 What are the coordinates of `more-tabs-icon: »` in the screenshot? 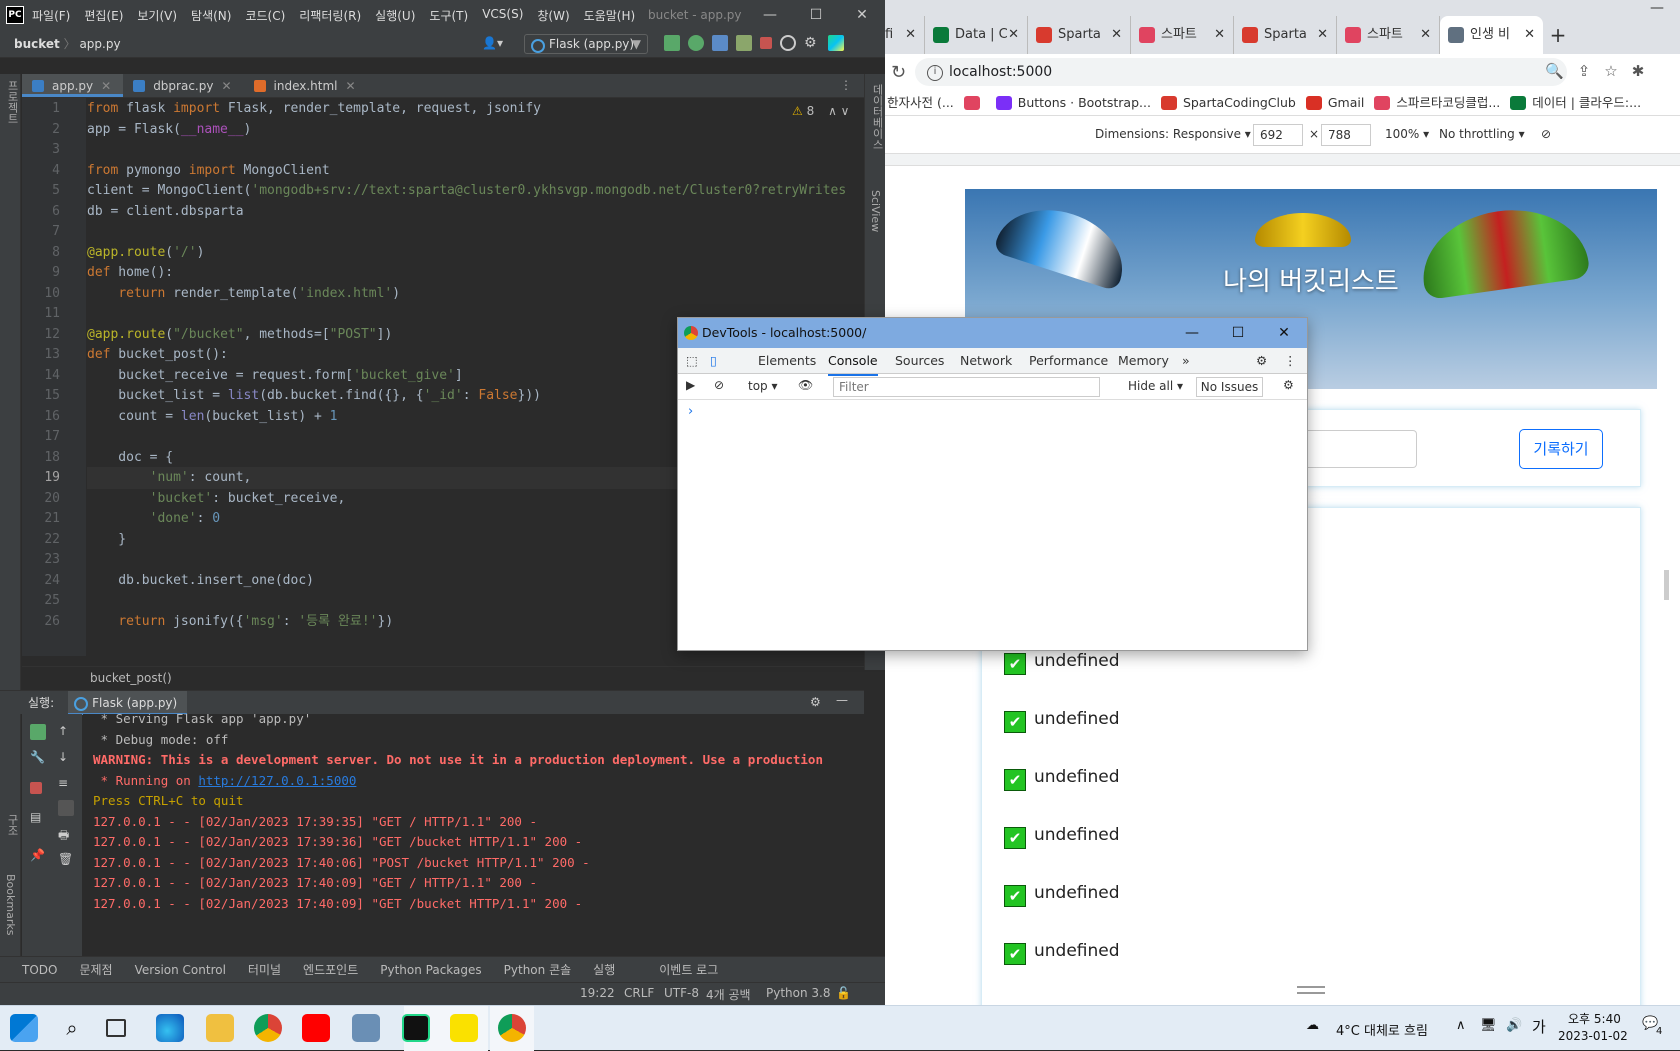 It's located at (1186, 361).